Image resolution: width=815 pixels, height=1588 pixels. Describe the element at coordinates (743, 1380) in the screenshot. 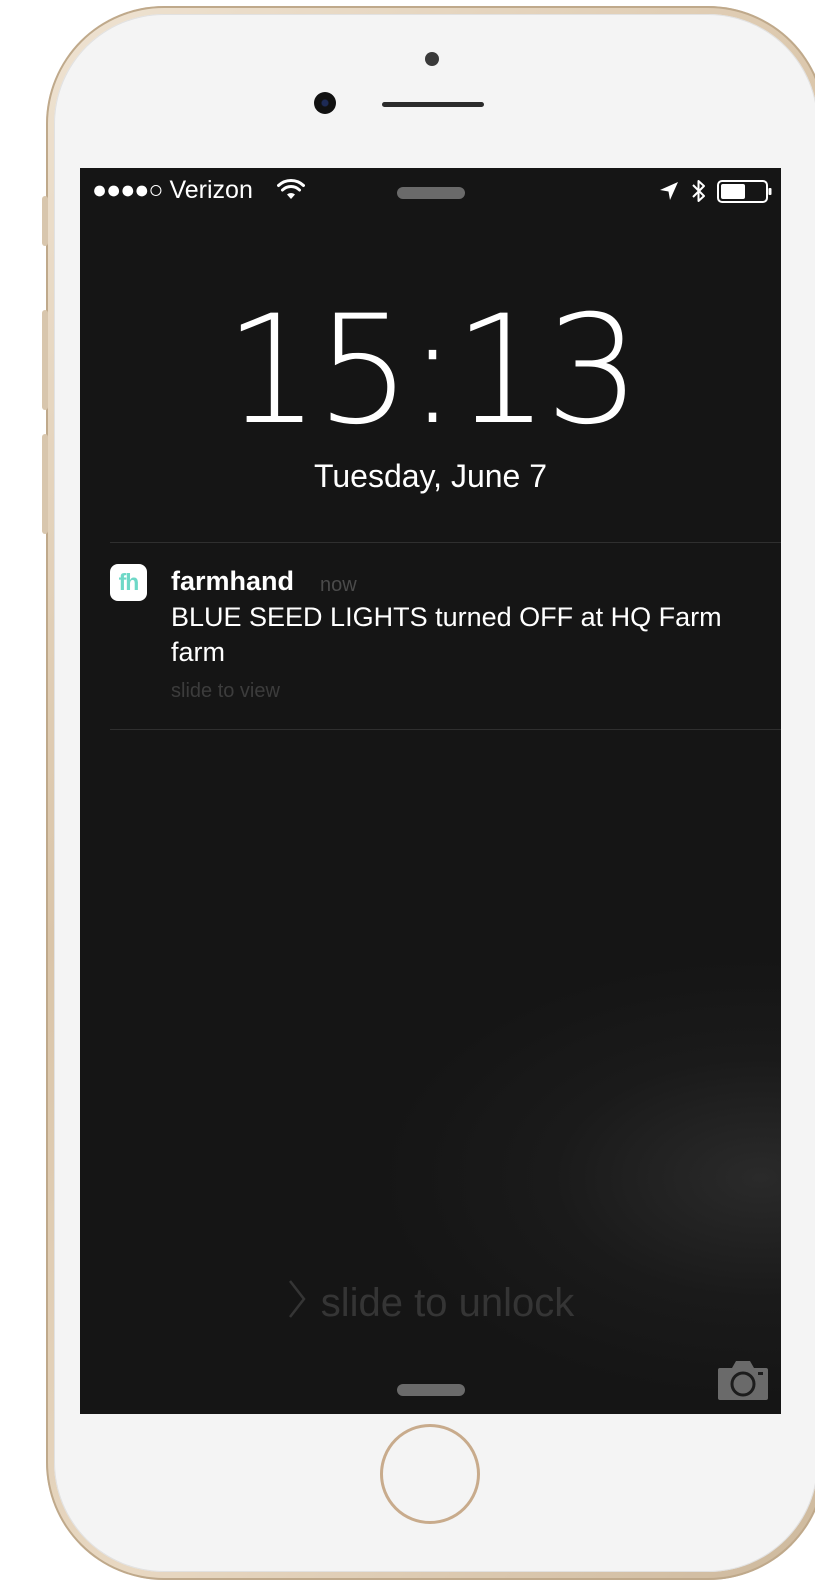

I see `camera-icon` at that location.